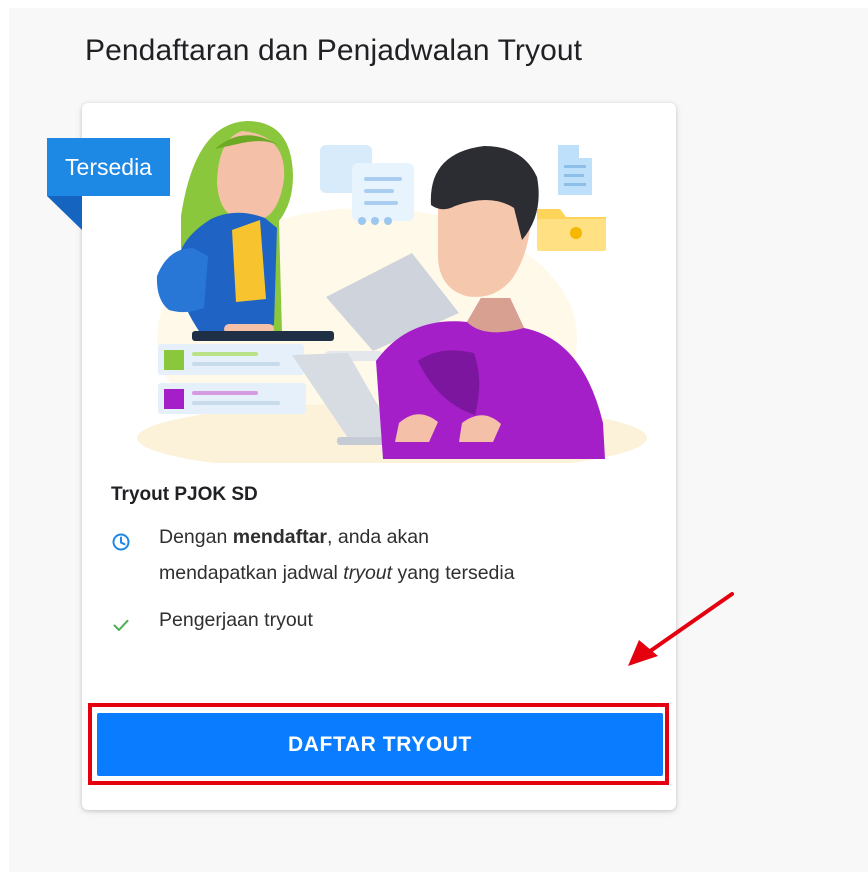 The height and width of the screenshot is (872, 868). What do you see at coordinates (378, 537) in the screenshot?
I see `schedule-line-1-suffix: , anda akan` at bounding box center [378, 537].